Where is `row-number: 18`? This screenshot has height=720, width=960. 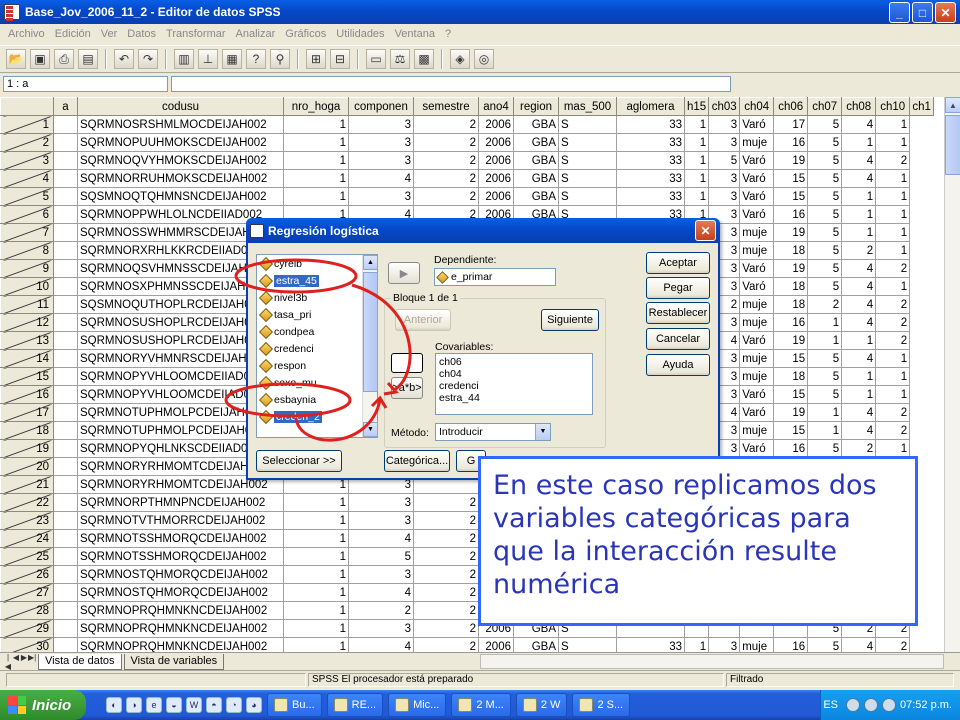 row-number: 18 is located at coordinates (27, 430).